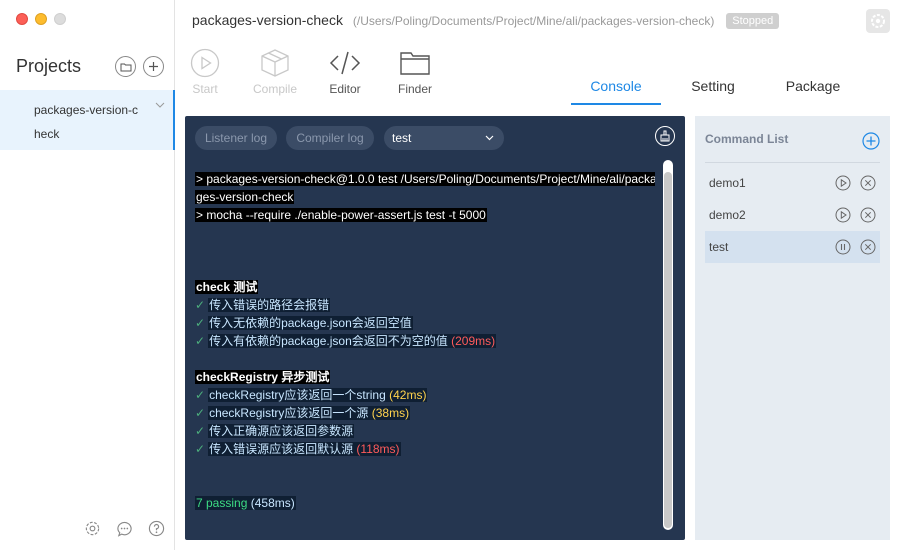 This screenshot has width=900, height=550. I want to click on test-name-text: checkRegistry应该返回一个源, so click(289, 413).